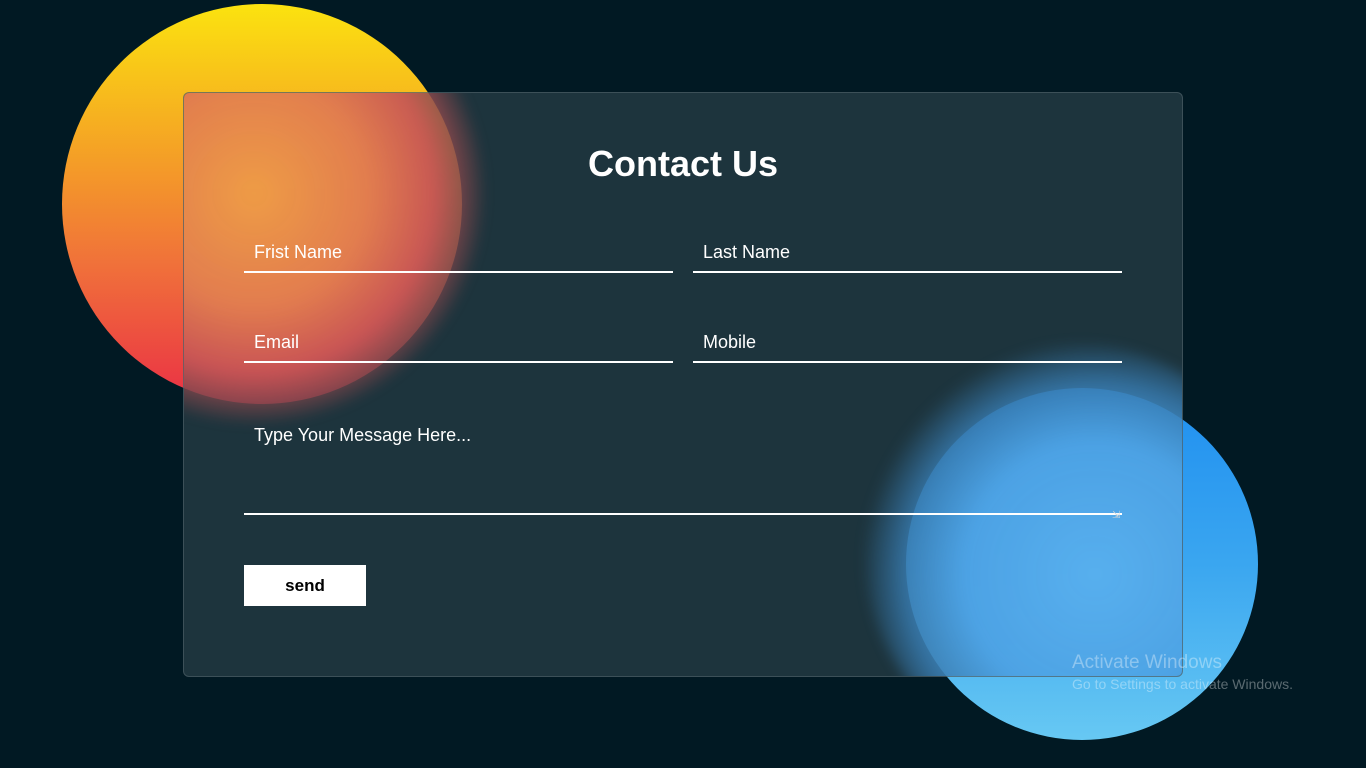 The height and width of the screenshot is (768, 1366). Describe the element at coordinates (1147, 662) in the screenshot. I see `watermark-title: Activate Windows` at that location.